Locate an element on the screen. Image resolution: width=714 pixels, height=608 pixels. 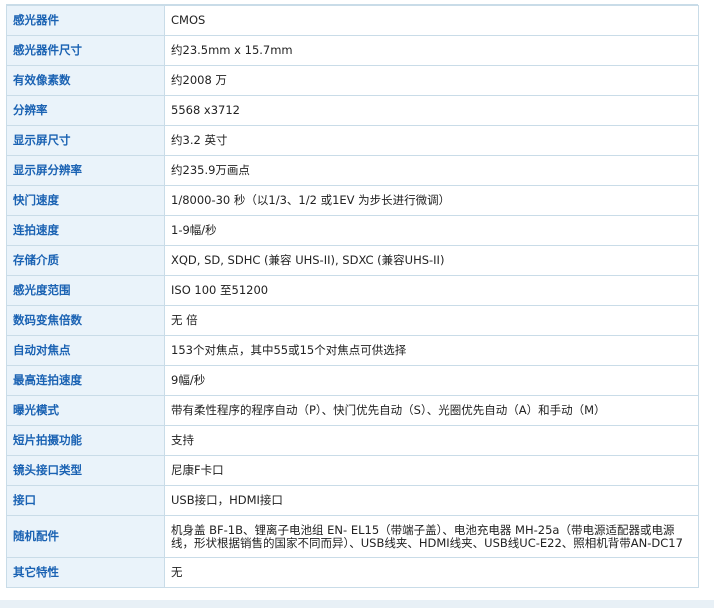
table-row: 接口 USB接口，HDMI接口 is located at coordinates (352, 500).